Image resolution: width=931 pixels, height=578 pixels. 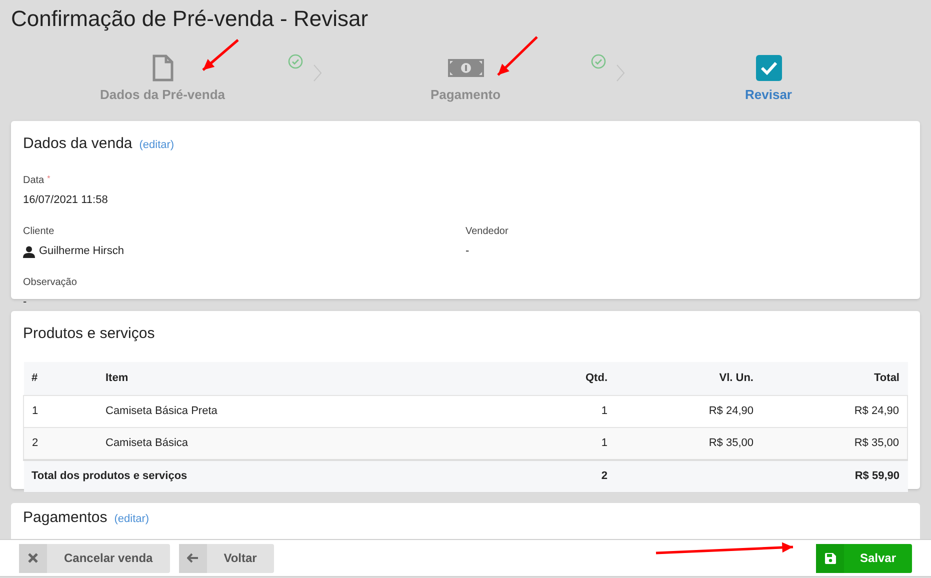 I want to click on column-header: Qtd., so click(x=556, y=379).